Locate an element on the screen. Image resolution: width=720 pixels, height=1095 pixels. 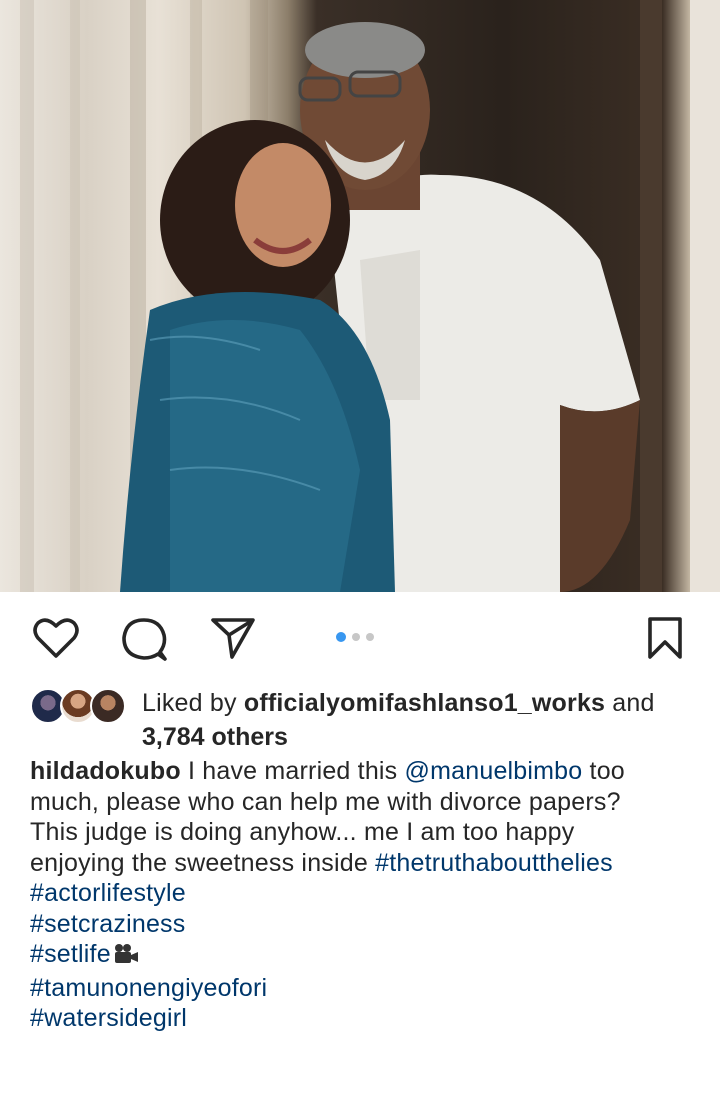
share-icon is located at coordinates (233, 638).